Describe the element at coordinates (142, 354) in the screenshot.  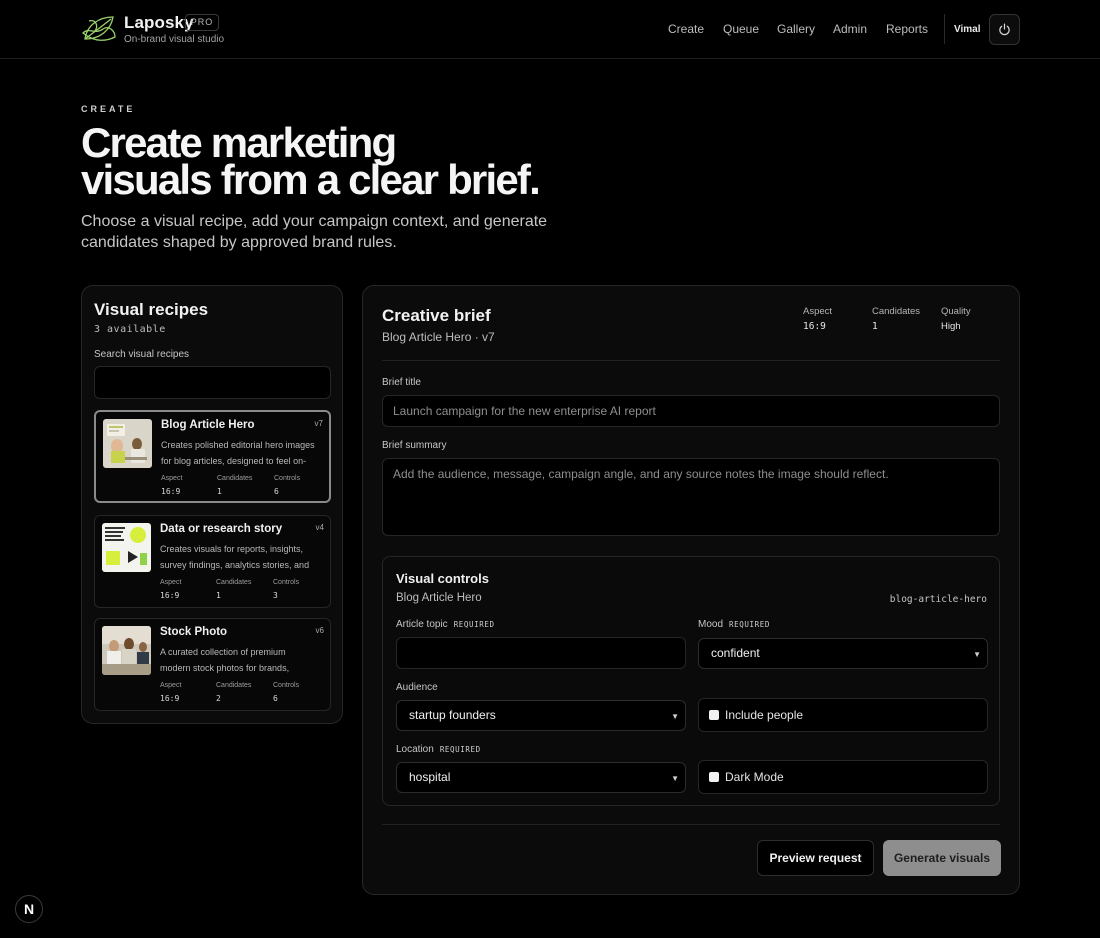
I see `recipe-search-label: Search visual recipes` at that location.